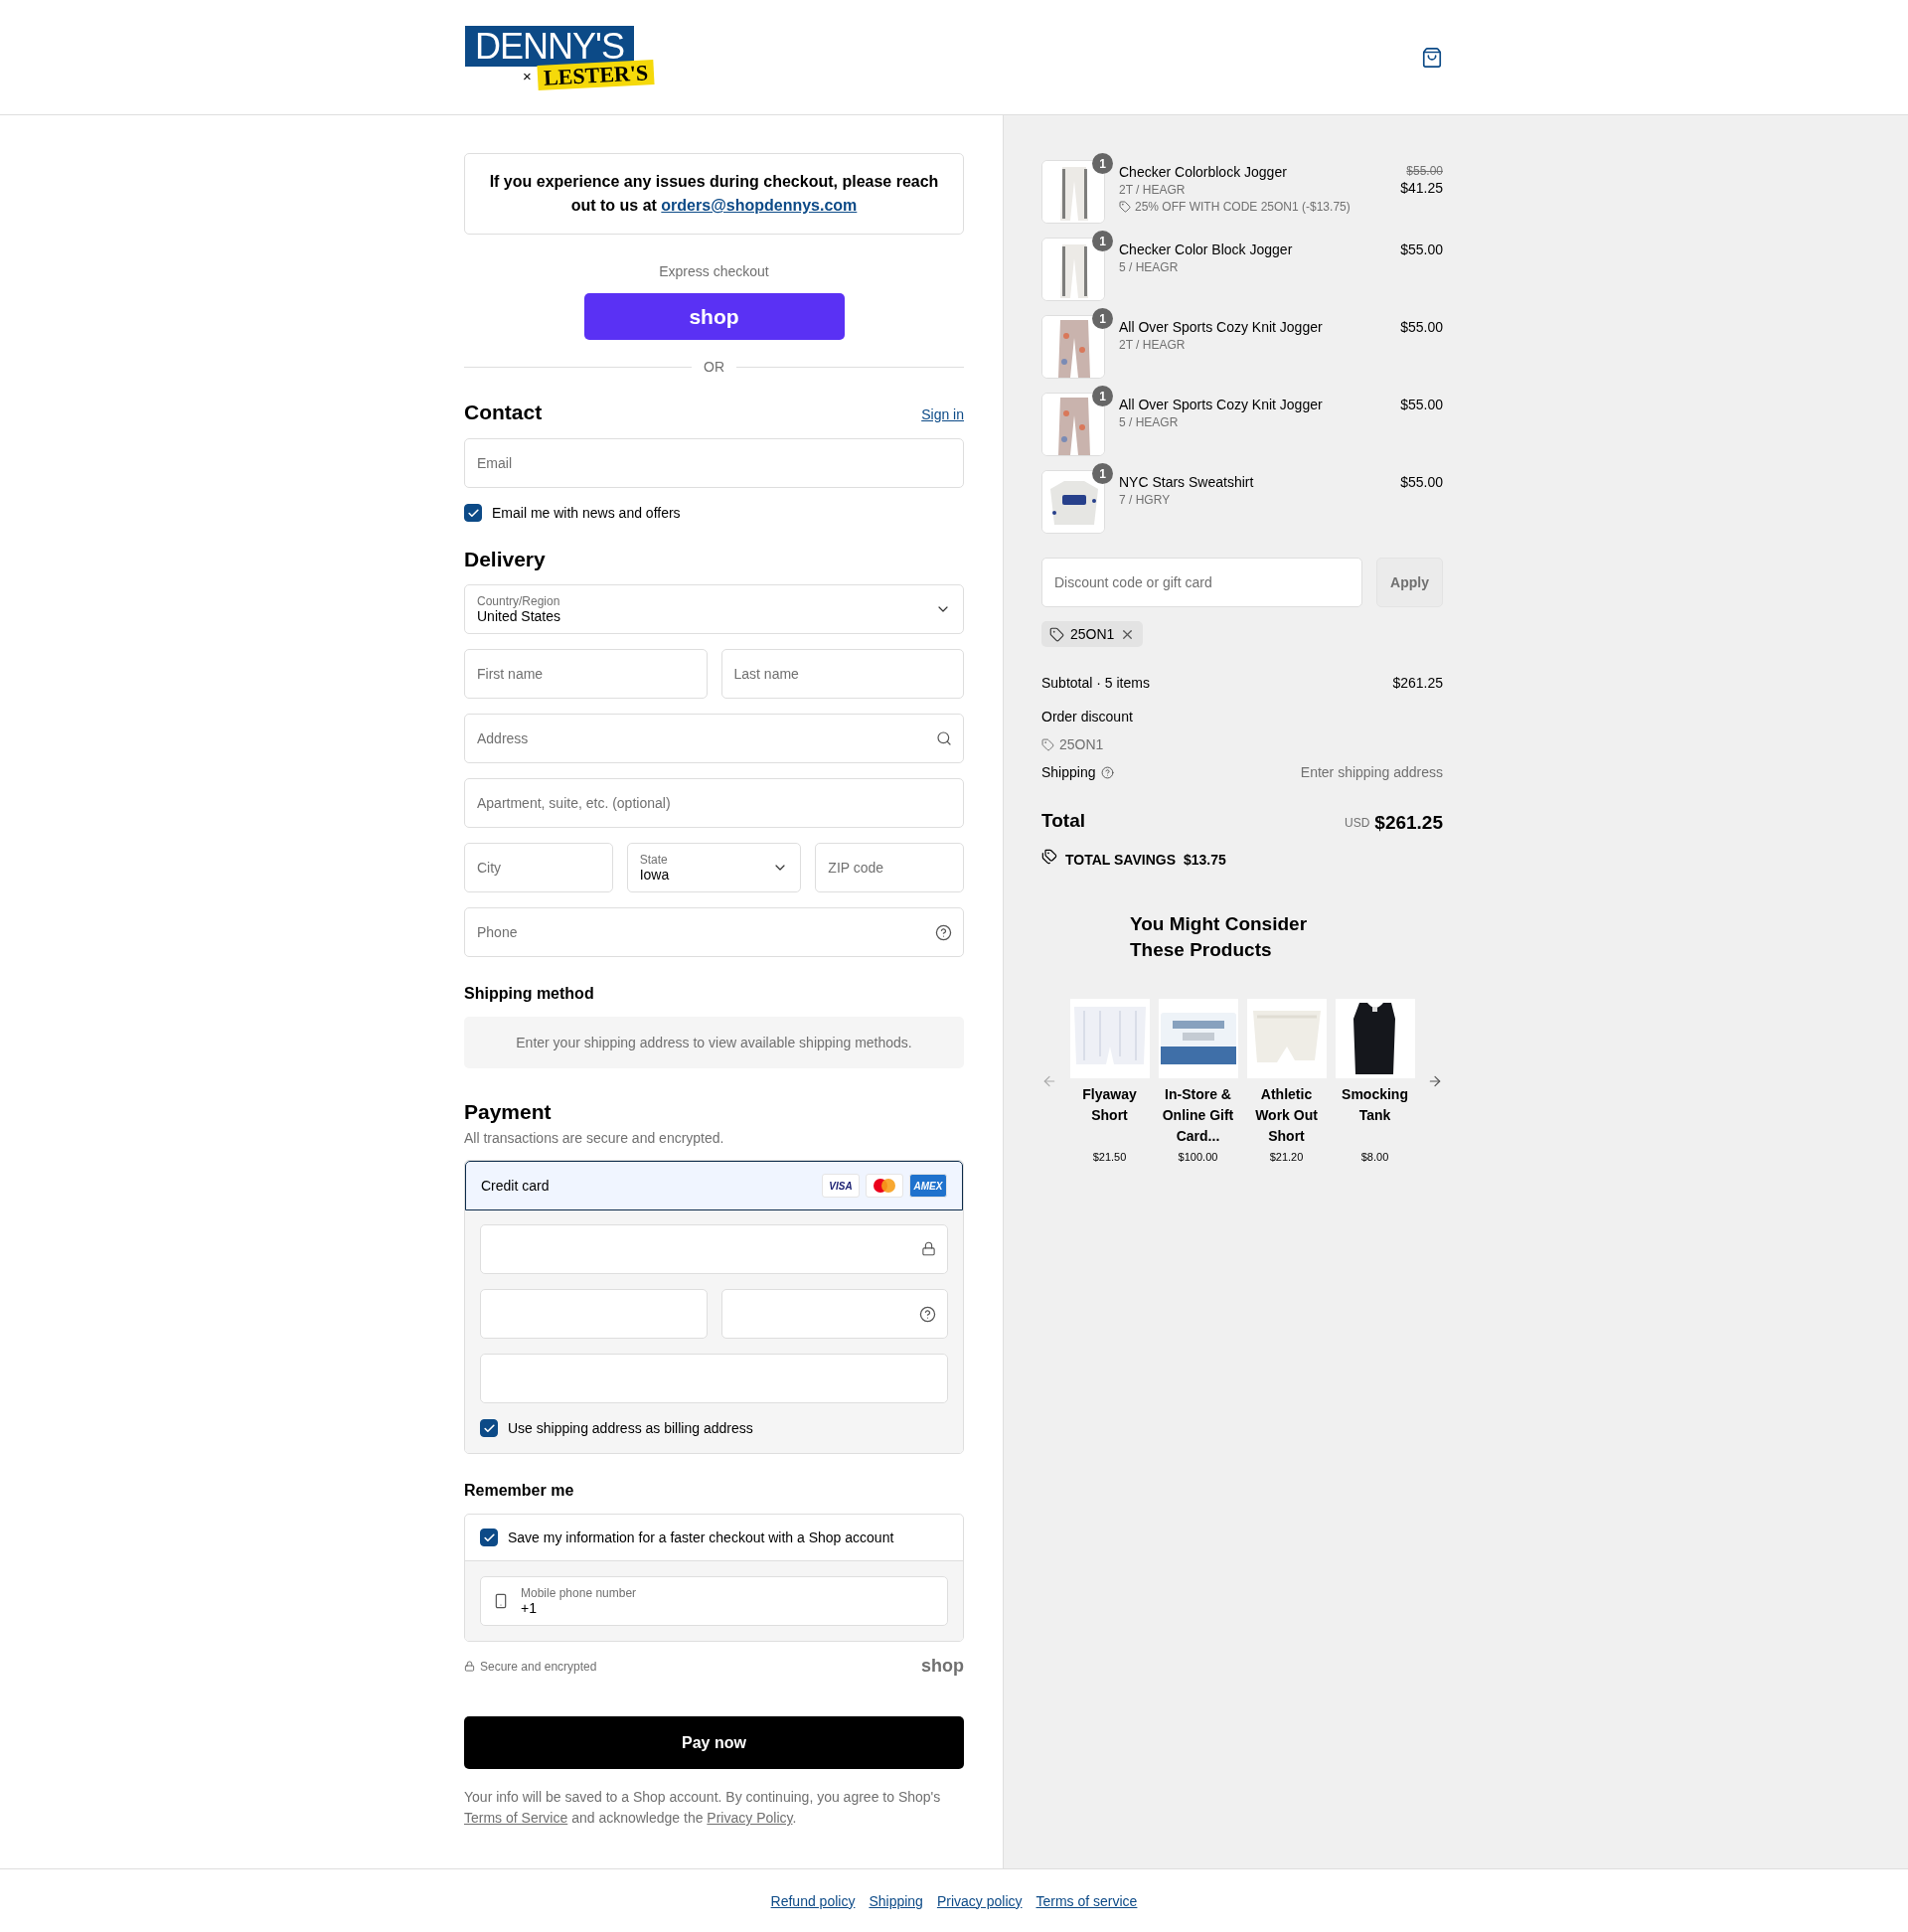 This screenshot has height=1932, width=1908. Describe the element at coordinates (586, 513) in the screenshot. I see `checkbox-label: Email me with news and offers` at that location.